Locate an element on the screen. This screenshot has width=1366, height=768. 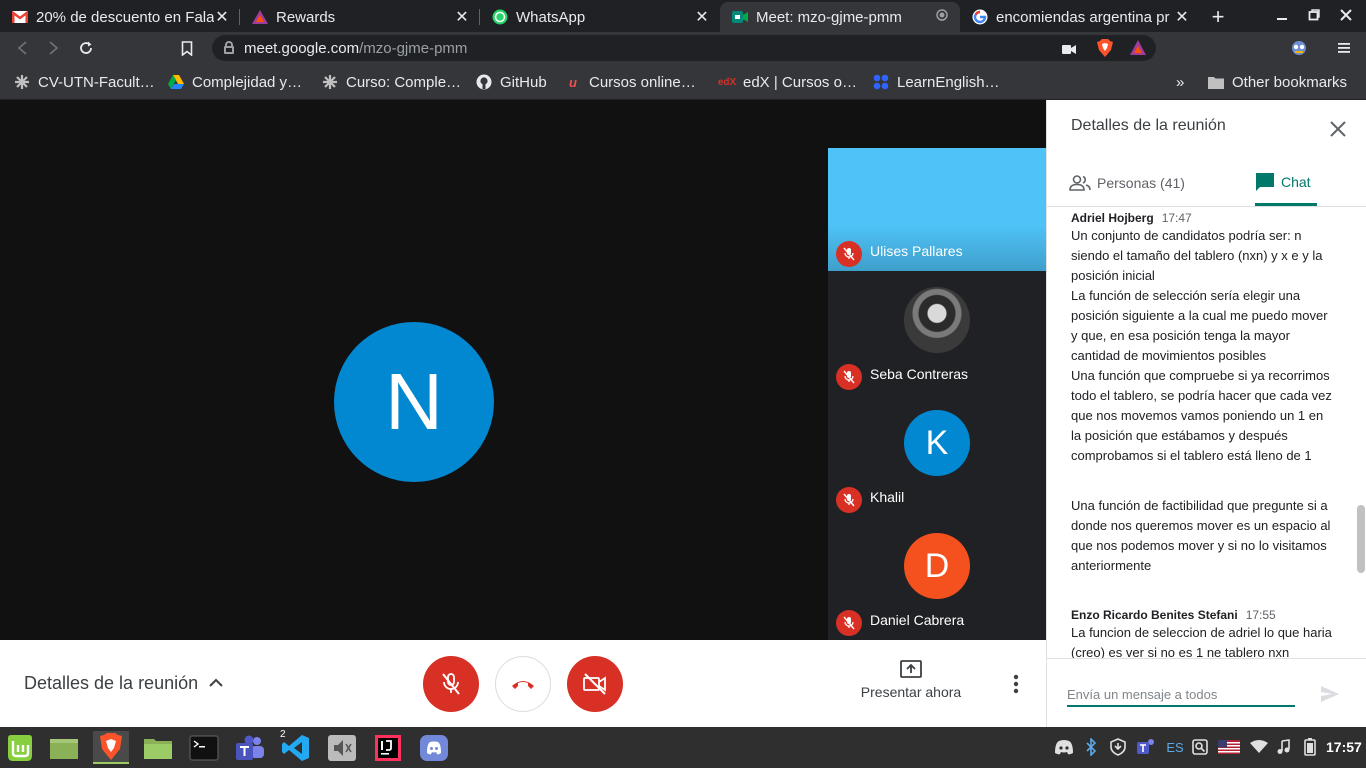
discord-icon is located at coordinates (434, 747).